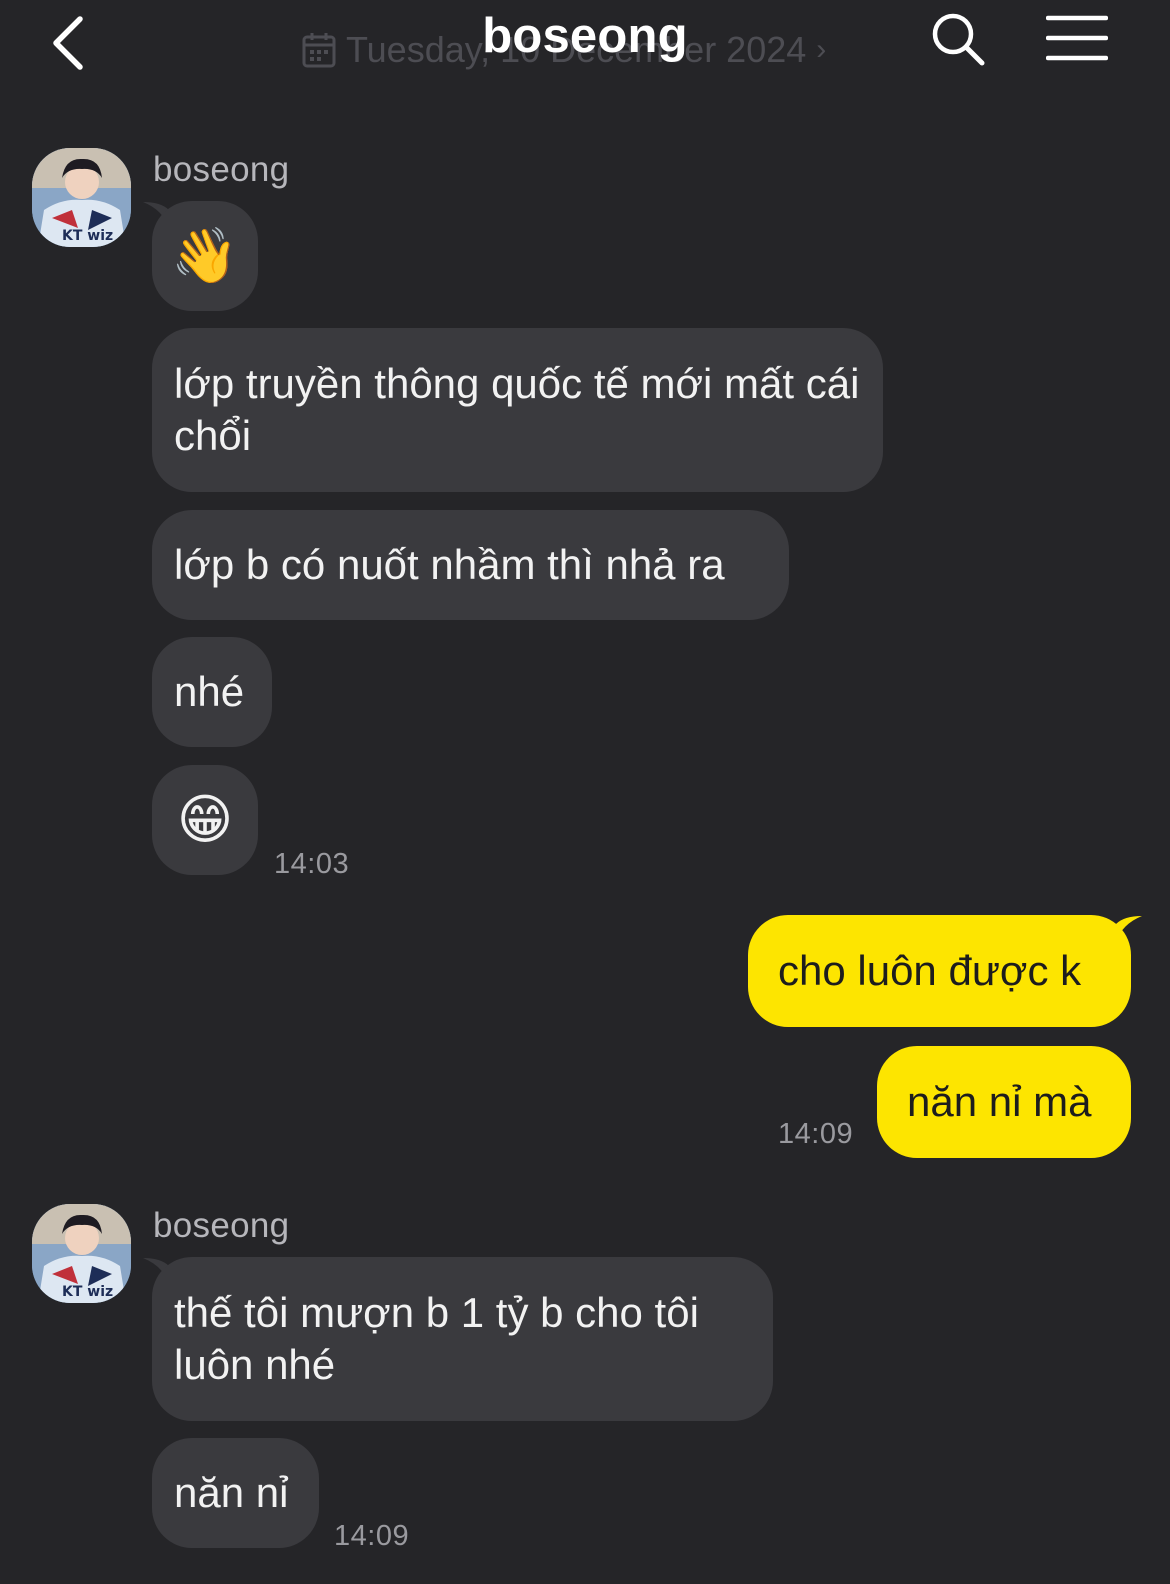 The height and width of the screenshot is (1584, 1170). Describe the element at coordinates (585, 36) in the screenshot. I see `chat-title: boseong` at that location.